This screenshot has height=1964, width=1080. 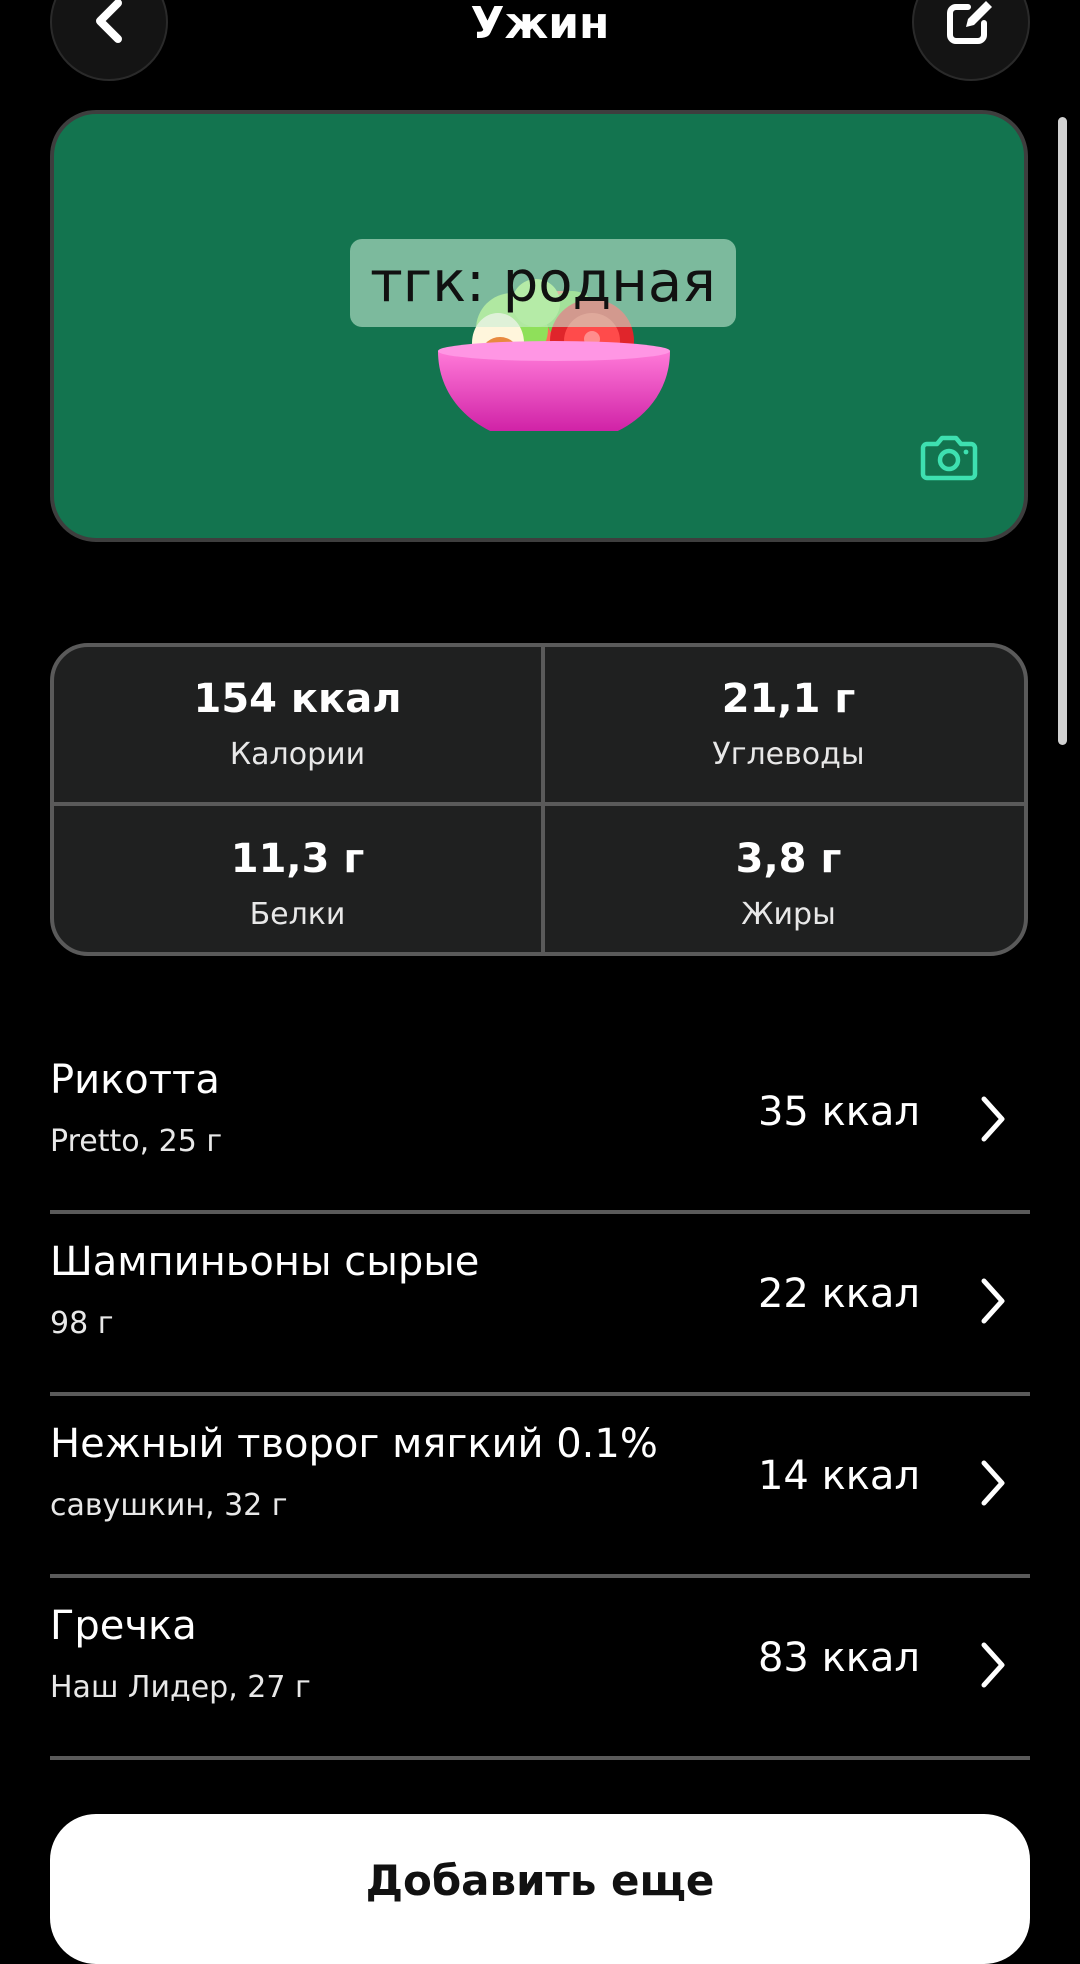 I want to click on edit-square-icon, so click(x=969, y=22).